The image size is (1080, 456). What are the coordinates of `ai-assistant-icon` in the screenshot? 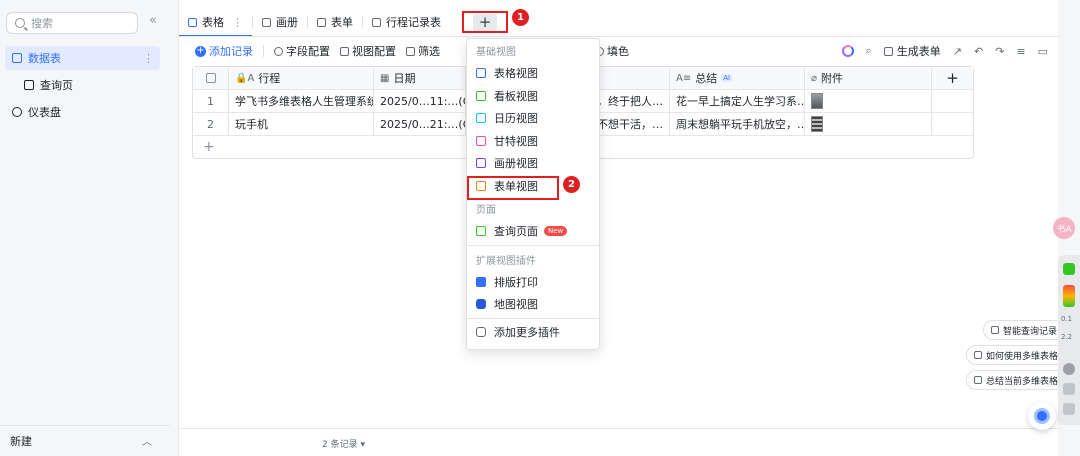 It's located at (847, 51).